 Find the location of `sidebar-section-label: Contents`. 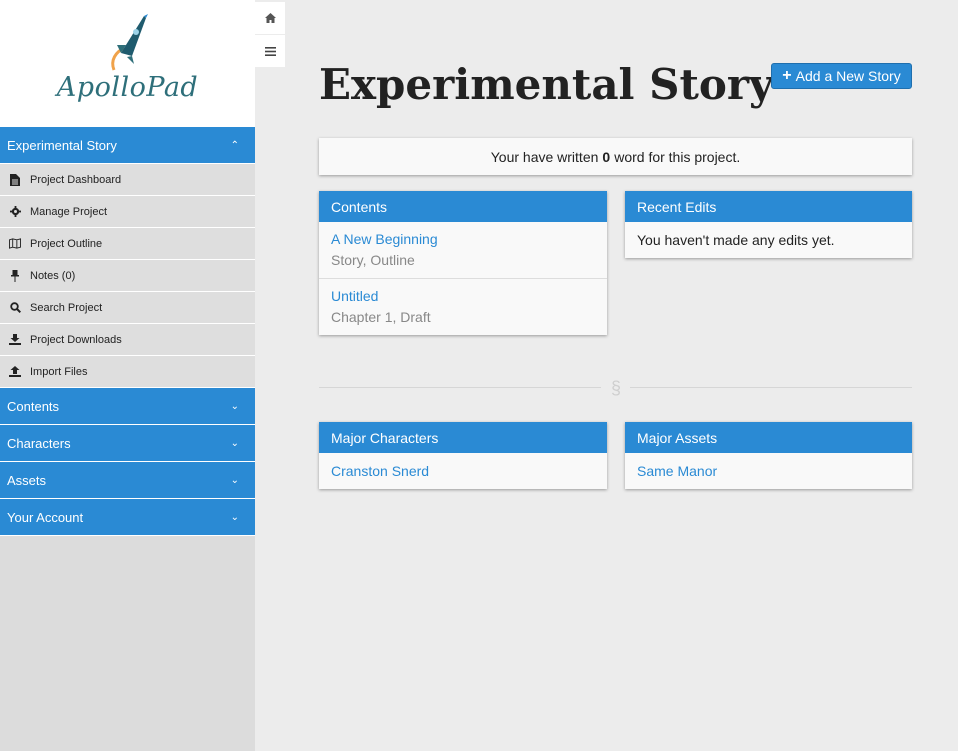

sidebar-section-label: Contents is located at coordinates (33, 406).